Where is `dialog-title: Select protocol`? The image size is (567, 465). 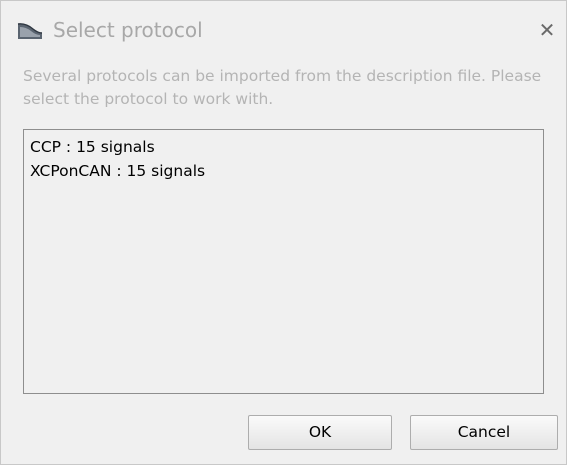
dialog-title: Select protocol is located at coordinates (128, 30).